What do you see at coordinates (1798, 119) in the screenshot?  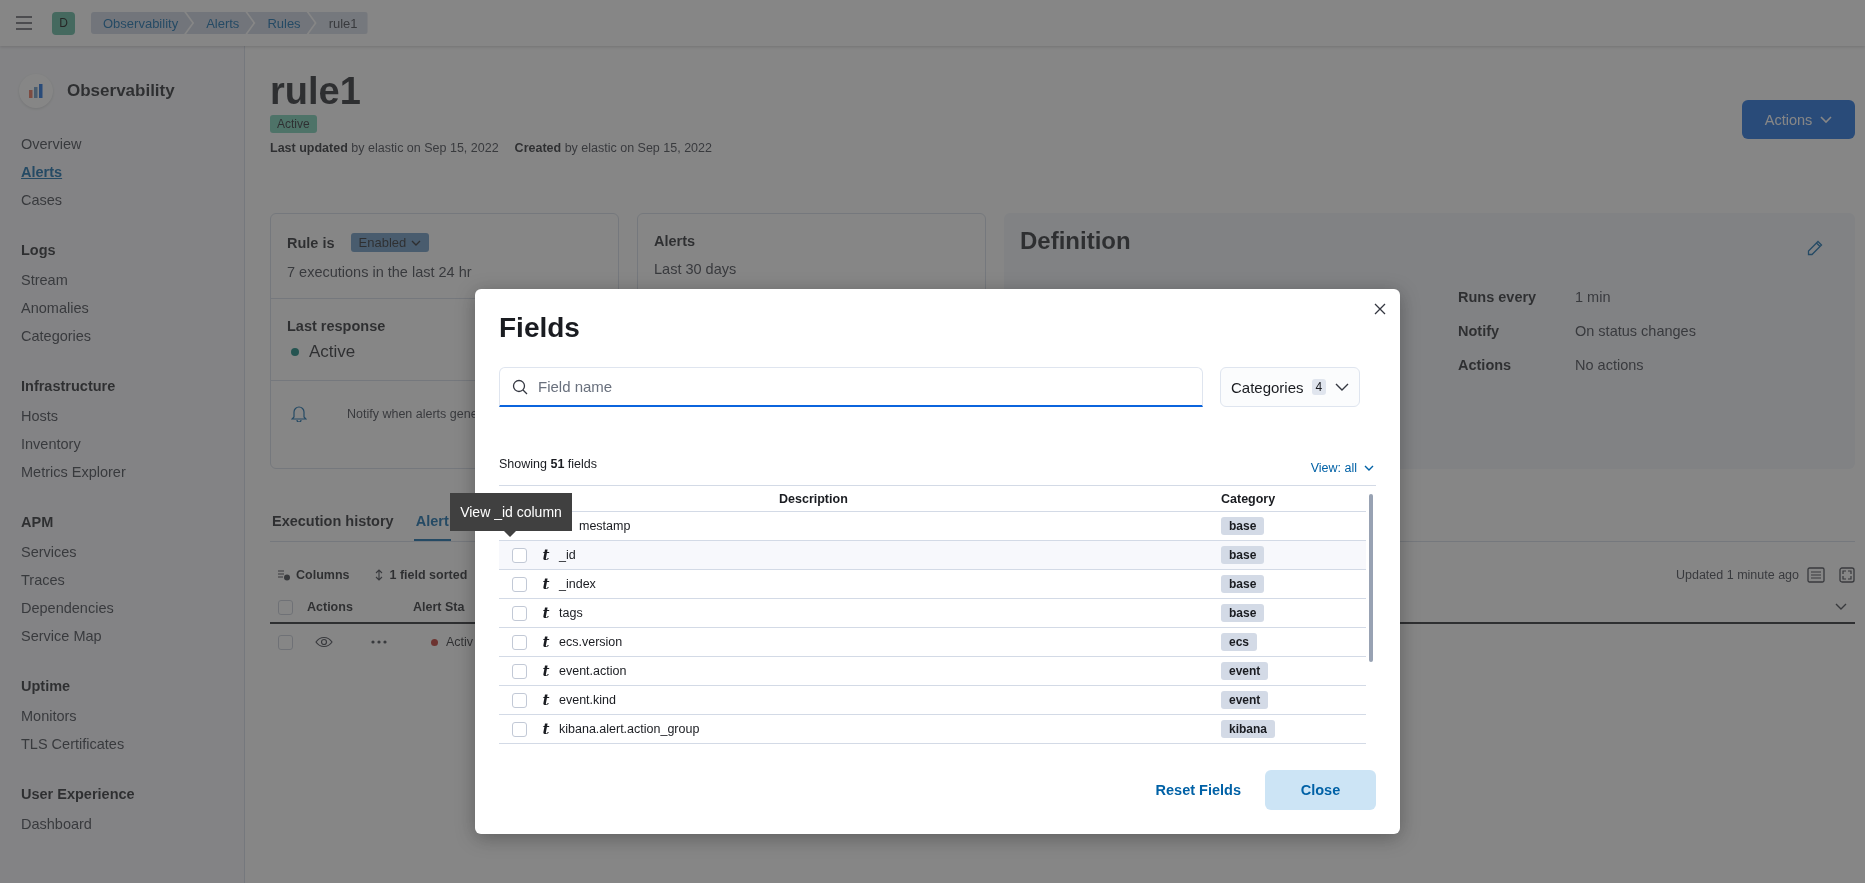 I see `actions-button: Actions` at bounding box center [1798, 119].